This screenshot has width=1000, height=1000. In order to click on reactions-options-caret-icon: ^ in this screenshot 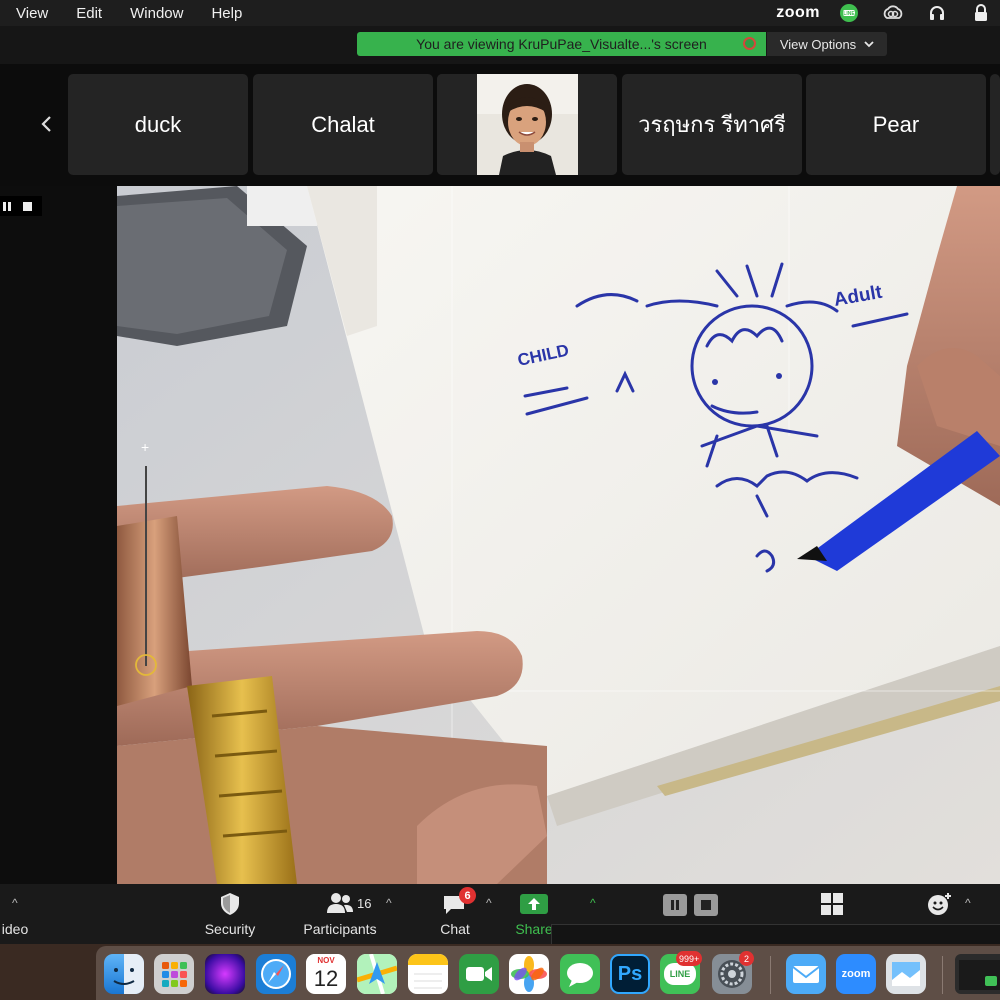, I will do `click(968, 903)`.